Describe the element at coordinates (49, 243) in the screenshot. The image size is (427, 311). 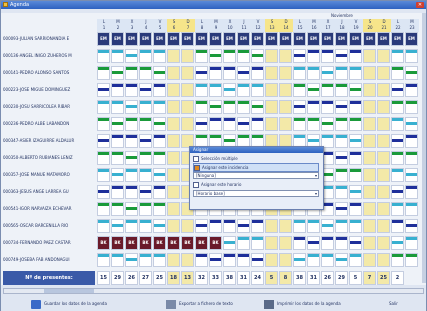
I see `employee-name: 000734-FERNANDO PAEZ CASTAR` at that location.